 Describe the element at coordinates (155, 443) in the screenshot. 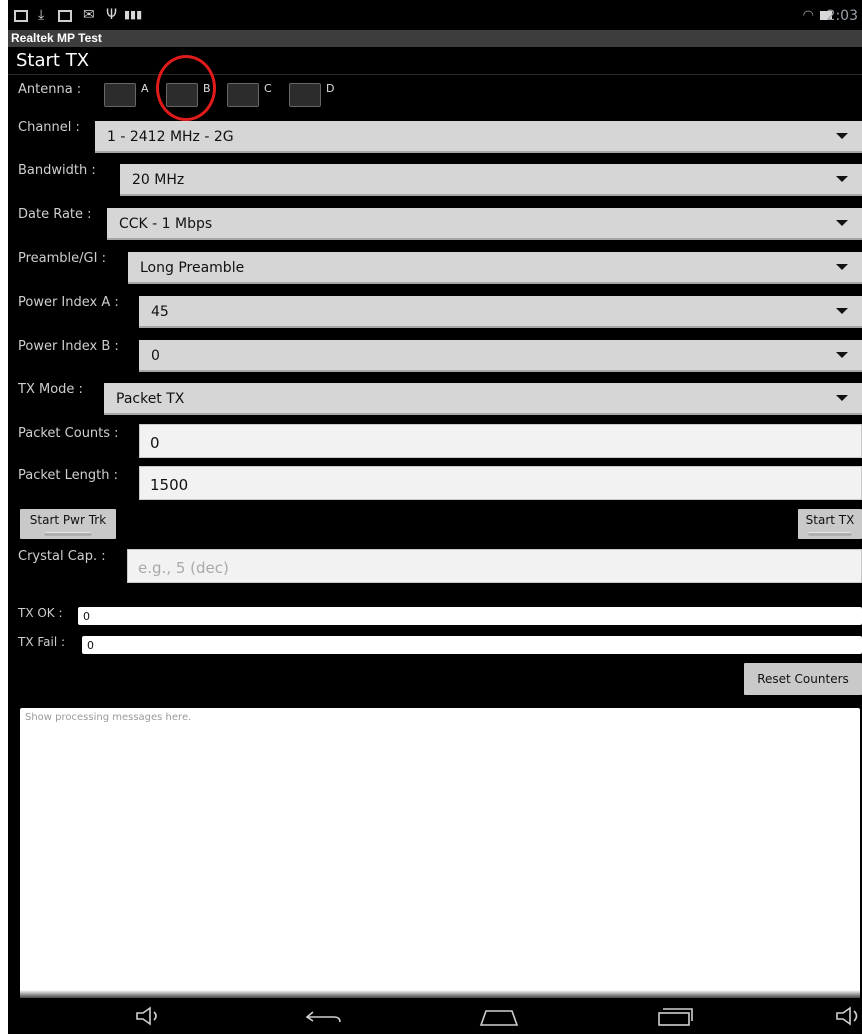

I see `packet-counts-value: 0` at that location.